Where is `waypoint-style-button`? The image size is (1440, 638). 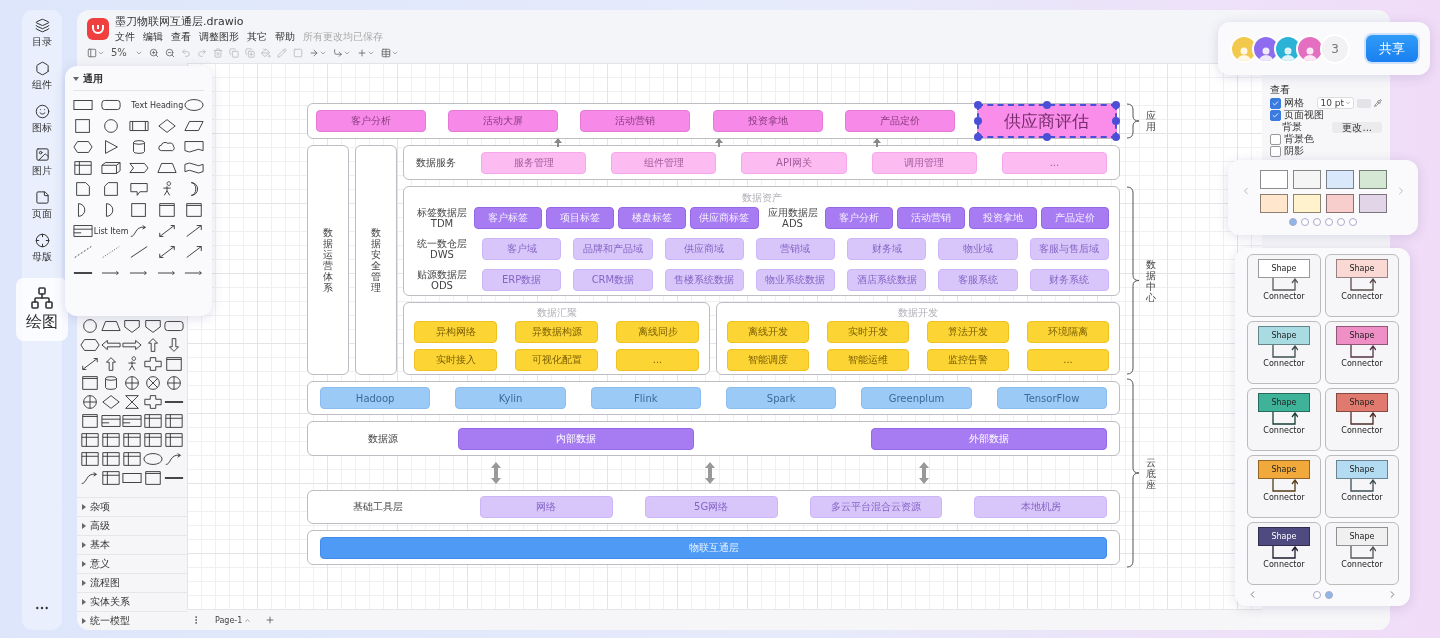 waypoint-style-button is located at coordinates (341, 52).